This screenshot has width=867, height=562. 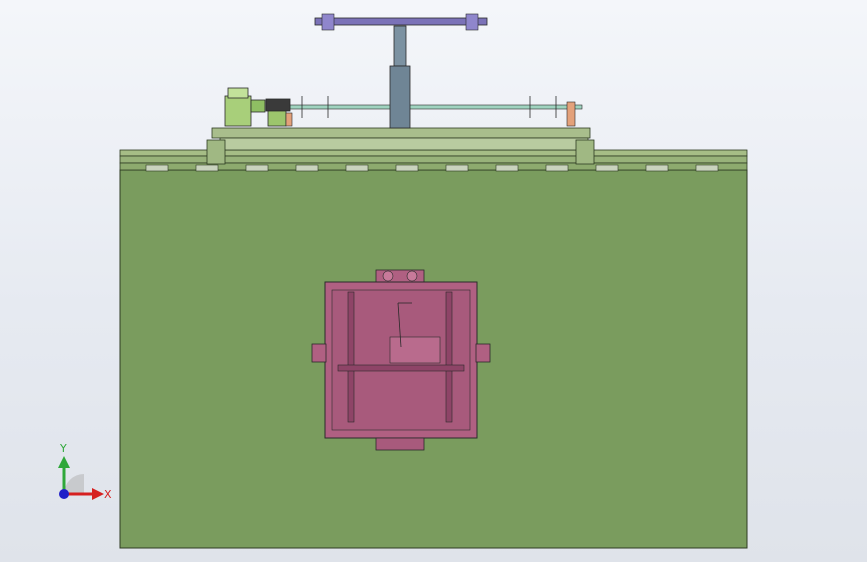 What do you see at coordinates (571, 114) in the screenshot?
I see `bearing-block-right` at bounding box center [571, 114].